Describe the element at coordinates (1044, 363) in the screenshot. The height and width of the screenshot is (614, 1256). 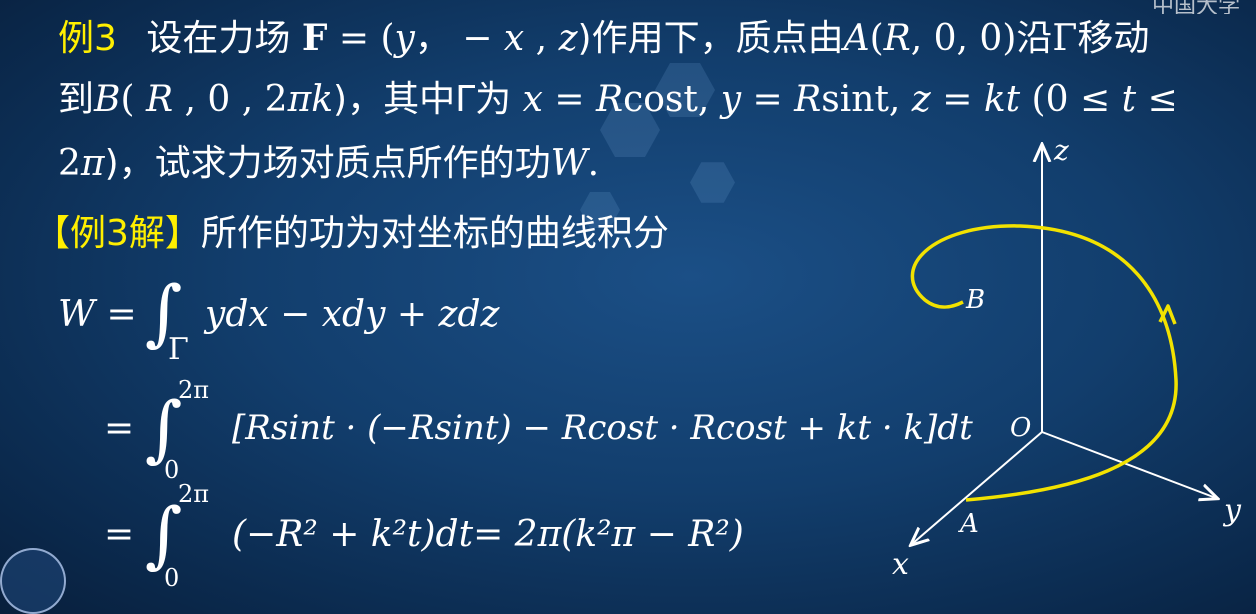
I see `helix-curve` at that location.